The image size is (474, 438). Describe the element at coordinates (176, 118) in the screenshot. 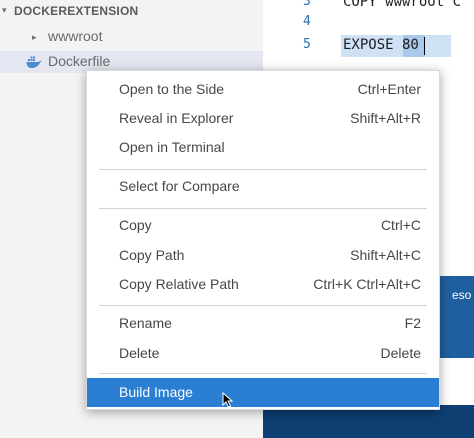

I see `menu-item-label: Reveal in Explorer` at that location.